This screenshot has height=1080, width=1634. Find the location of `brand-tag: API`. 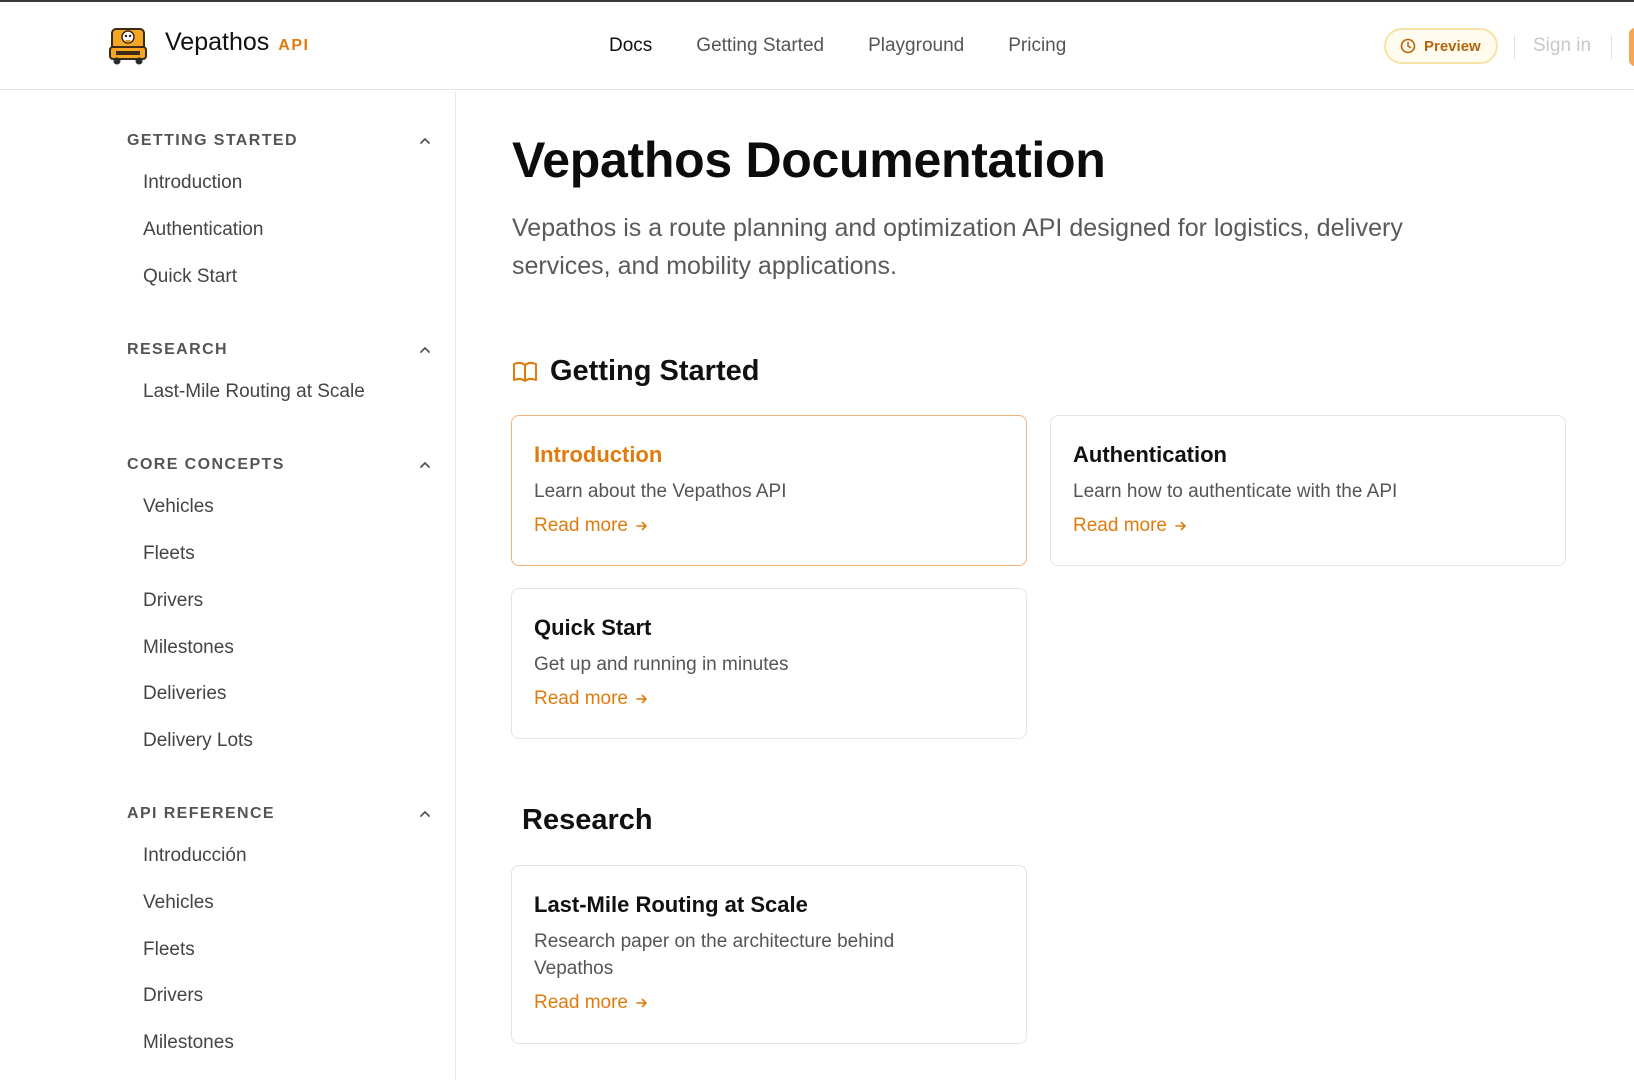

brand-tag: API is located at coordinates (294, 45).